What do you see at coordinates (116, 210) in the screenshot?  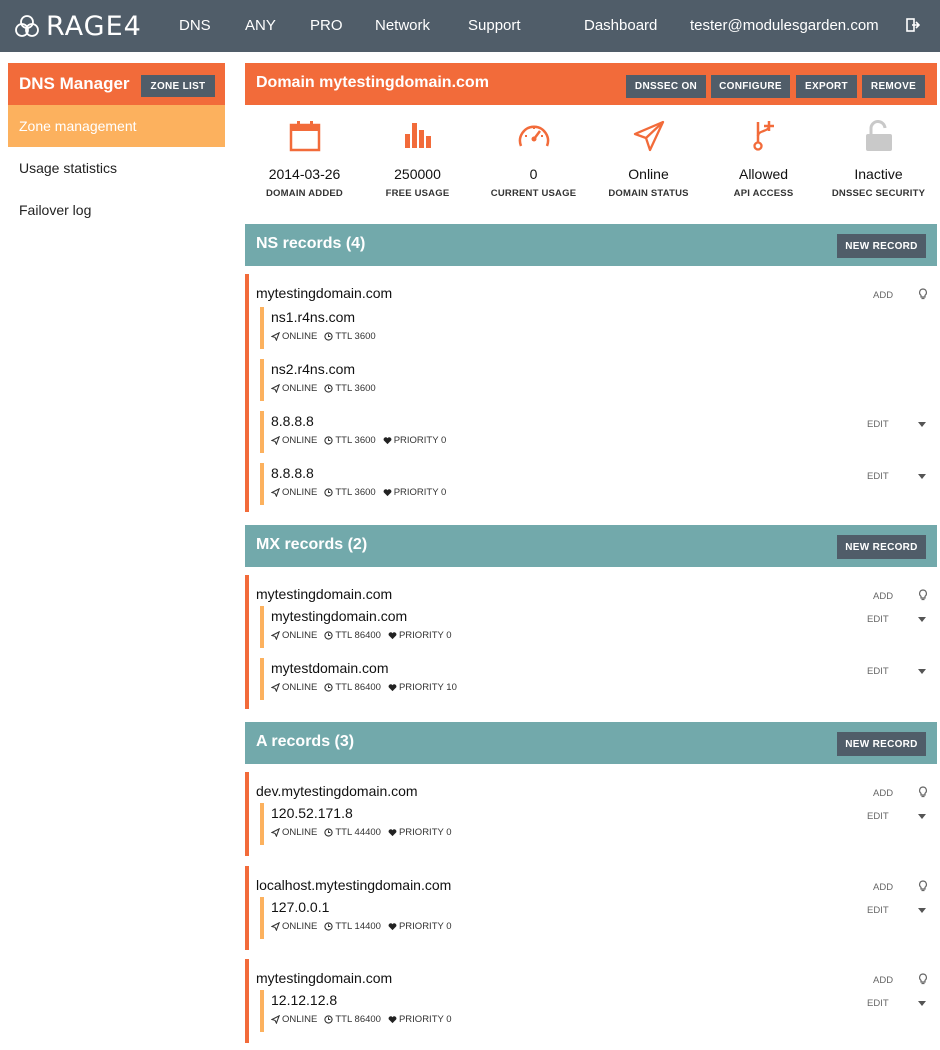 I see `sidebar-item-failover-log: Failover log` at bounding box center [116, 210].